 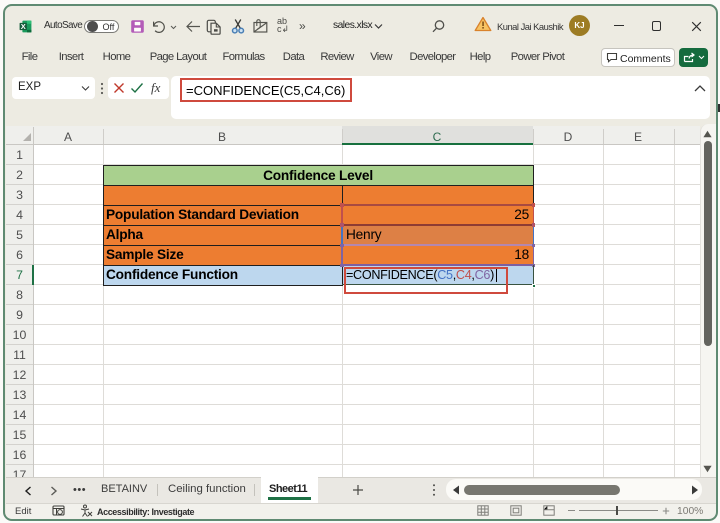 What do you see at coordinates (23, 26) in the screenshot?
I see `svg-text: X` at bounding box center [23, 26].